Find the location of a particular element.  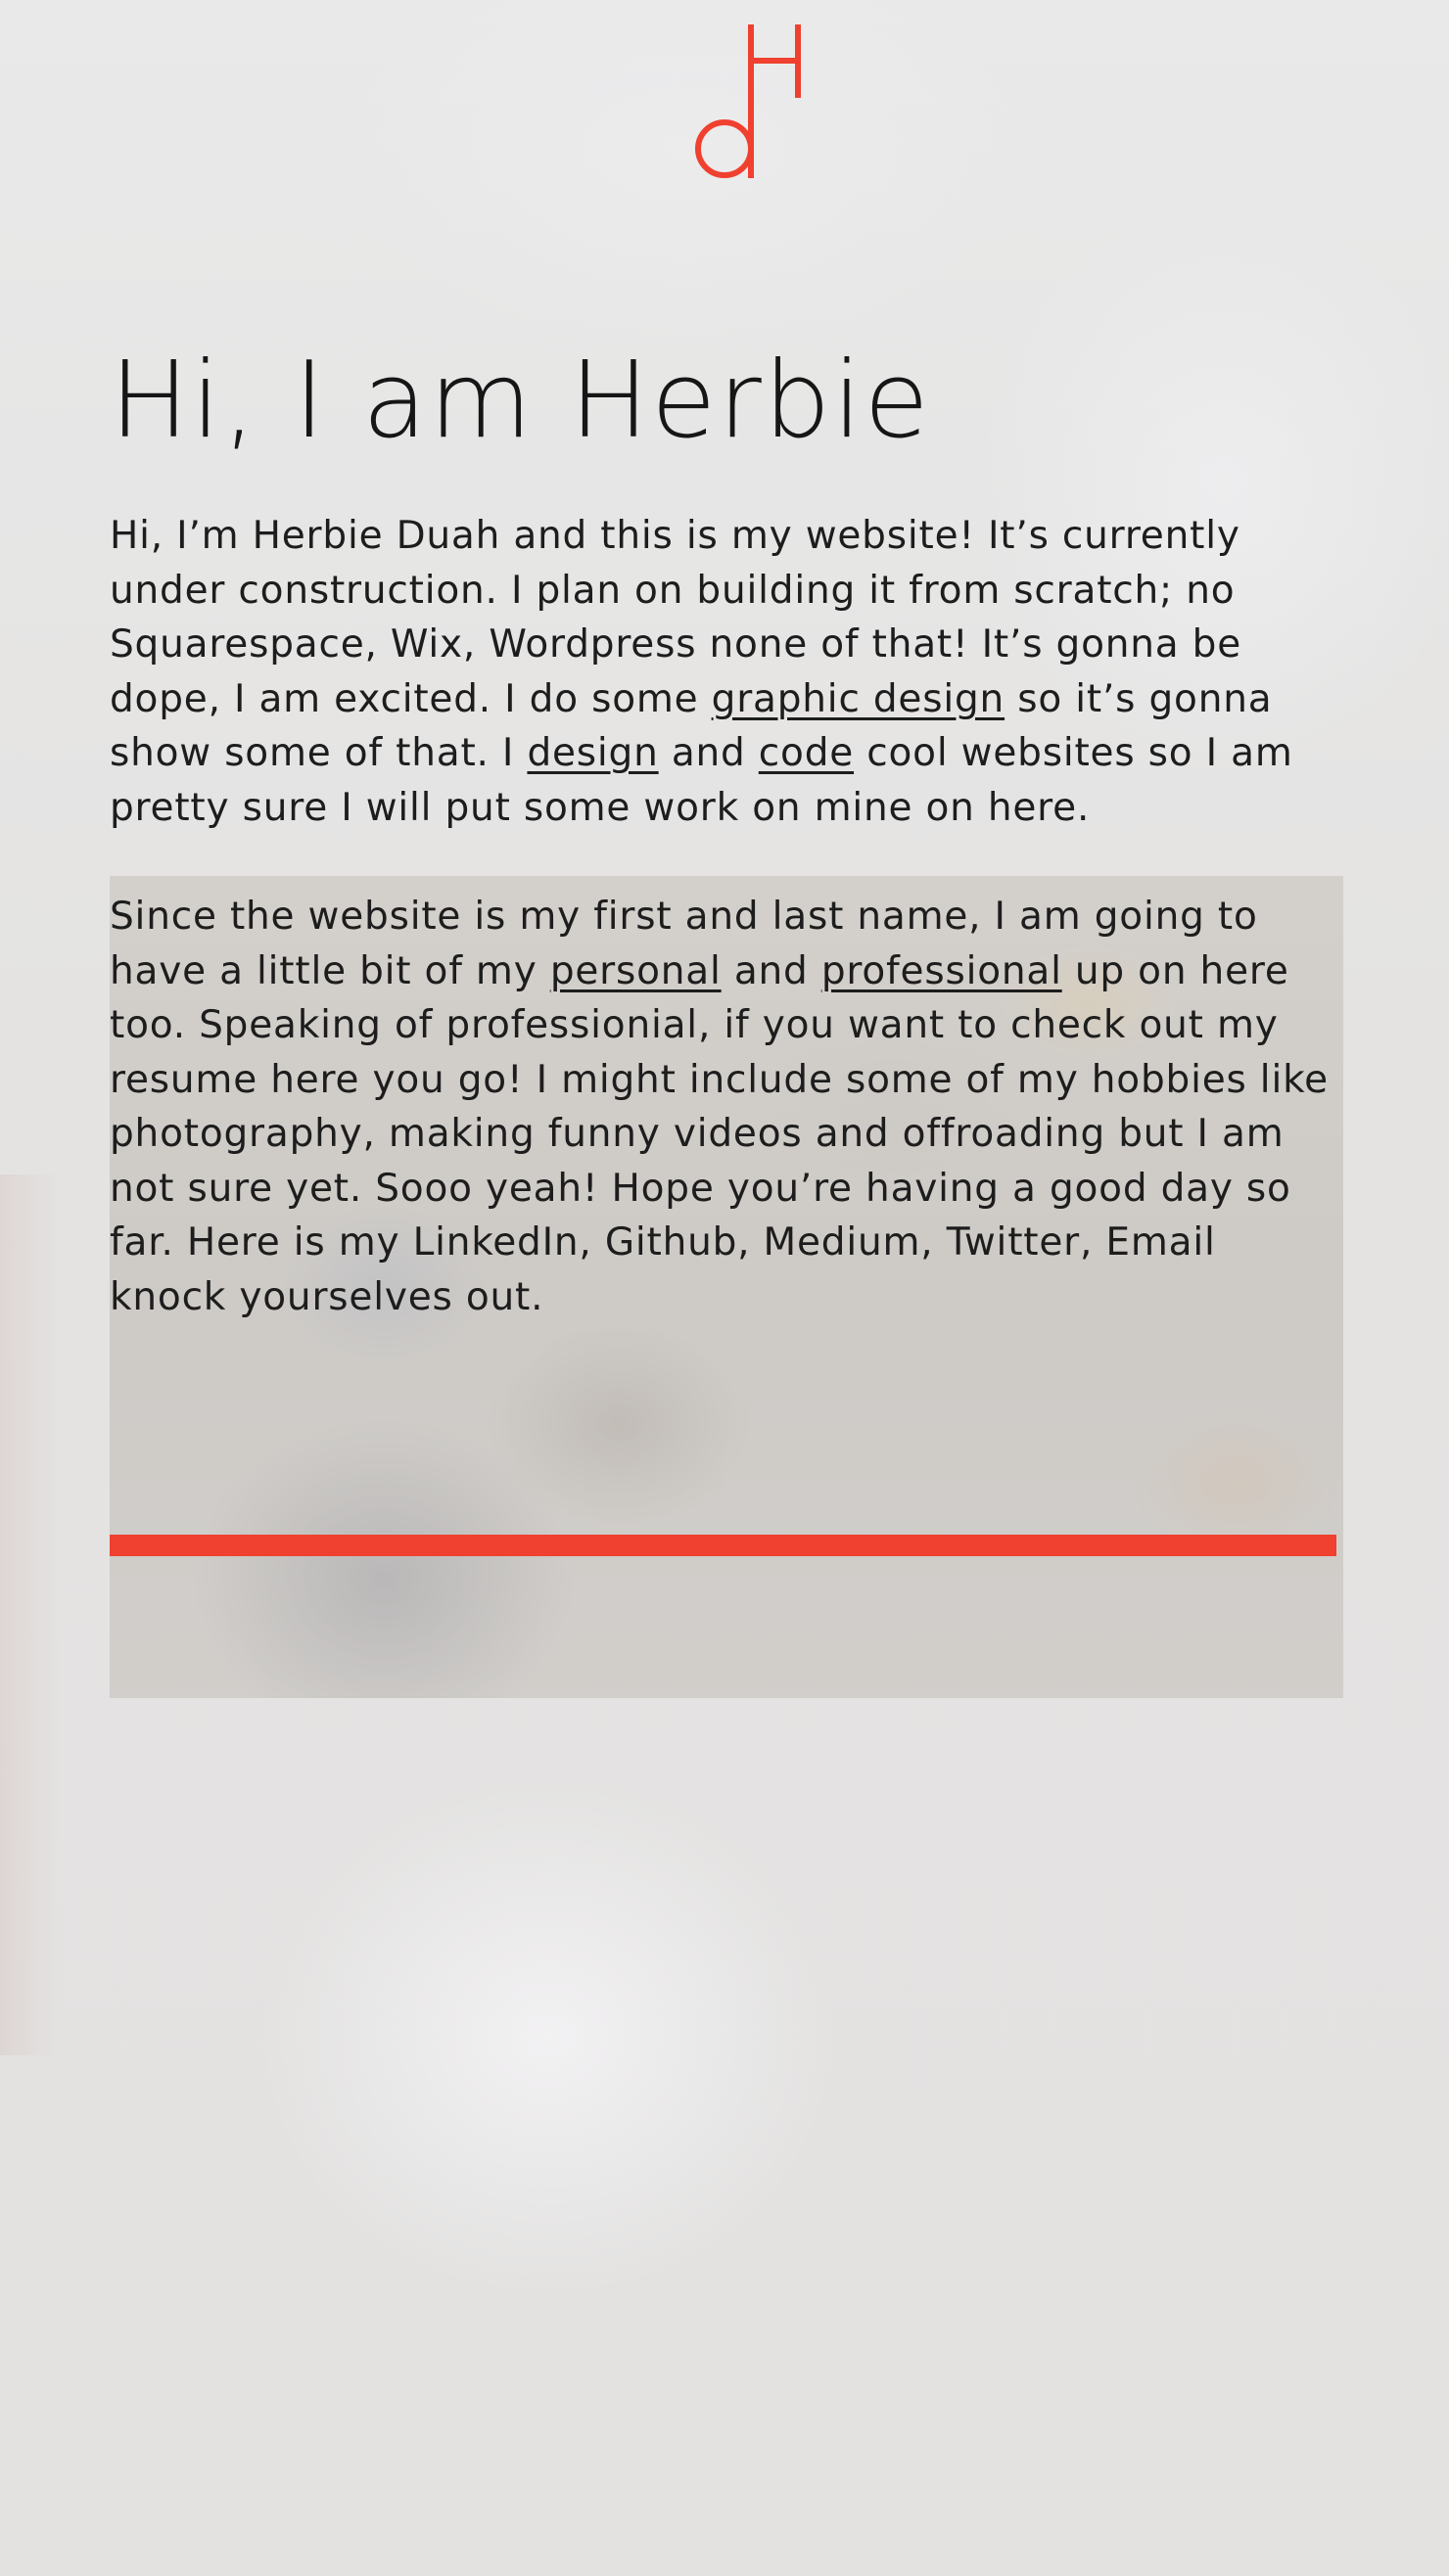

graphic-design-link: graphic design is located at coordinates (858, 699).